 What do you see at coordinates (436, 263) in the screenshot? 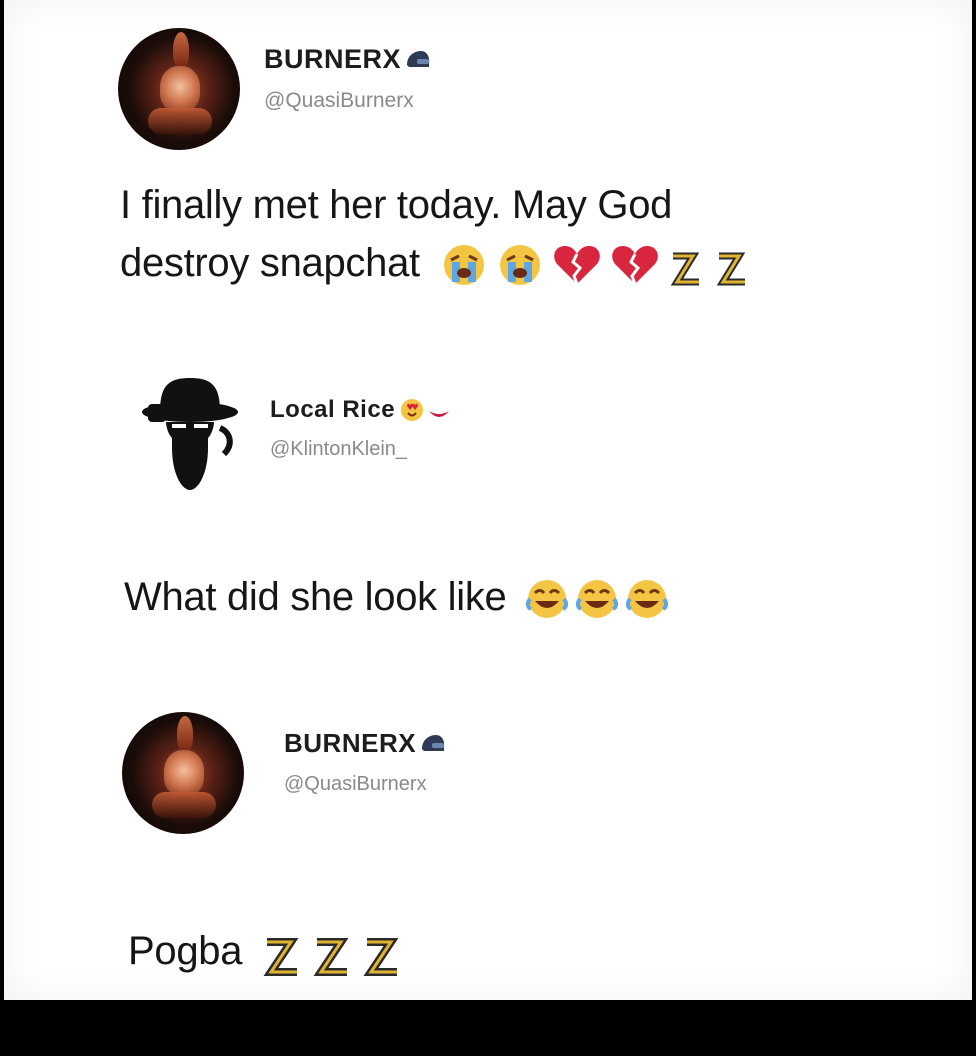
I see `tweet-1-text-line-2: destroy snapchat` at bounding box center [436, 263].